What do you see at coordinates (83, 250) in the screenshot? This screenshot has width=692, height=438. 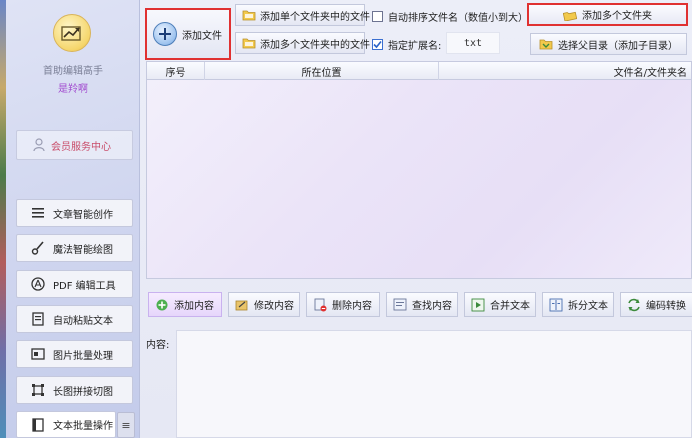 I see `sidebar-item-label: 魔法智能绘图` at bounding box center [83, 250].